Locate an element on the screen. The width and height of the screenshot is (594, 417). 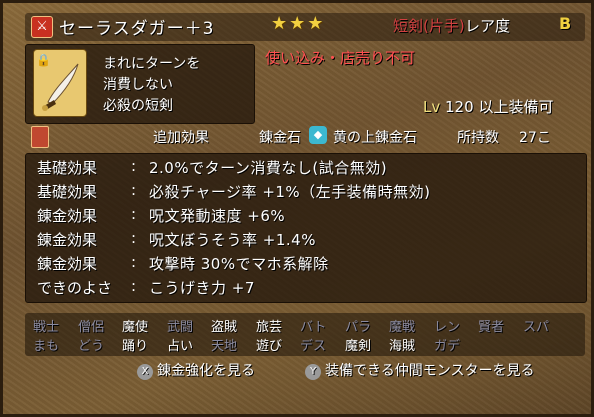
job-not-equippable: ガデ is located at coordinates (447, 346).